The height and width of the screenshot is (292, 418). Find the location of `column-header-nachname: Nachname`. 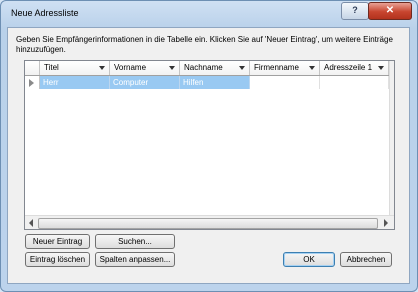

column-header-nachname: Nachname is located at coordinates (215, 68).